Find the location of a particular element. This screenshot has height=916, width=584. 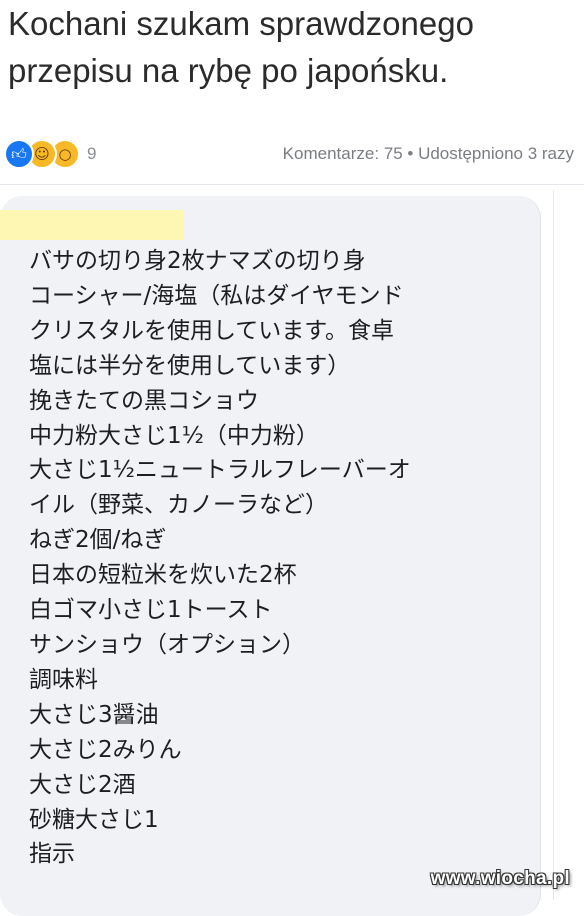

comment-line: コーシャー/海塩（私はダイヤモンド is located at coordinates (216, 295).